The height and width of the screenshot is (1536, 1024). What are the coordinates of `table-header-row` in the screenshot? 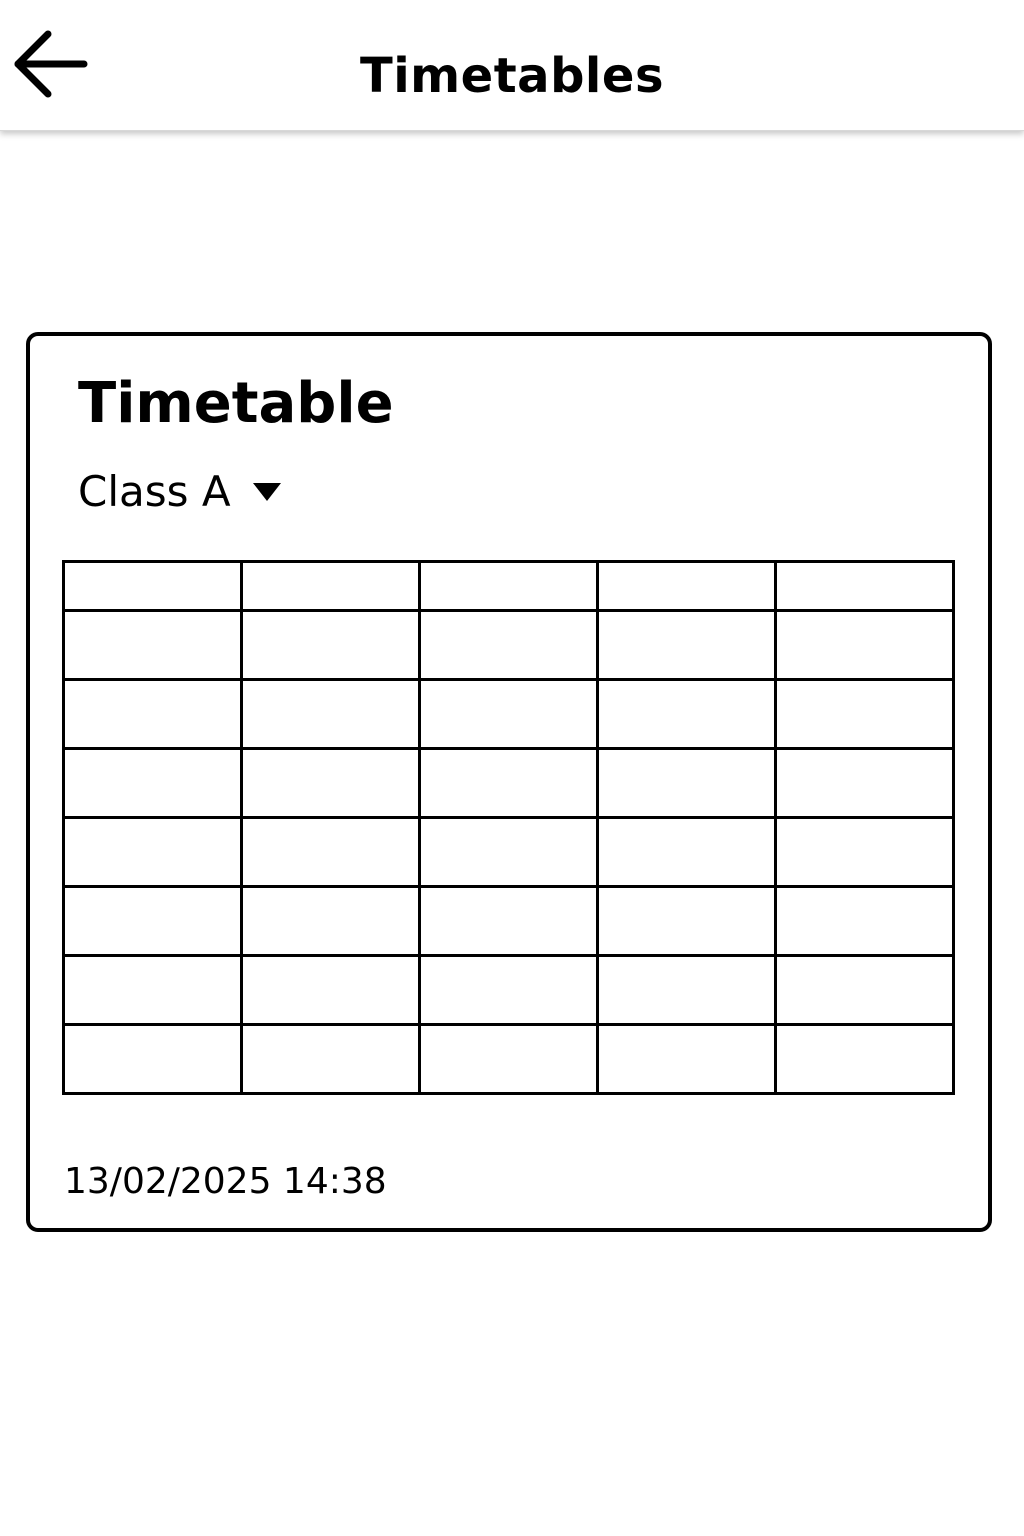 It's located at (508, 586).